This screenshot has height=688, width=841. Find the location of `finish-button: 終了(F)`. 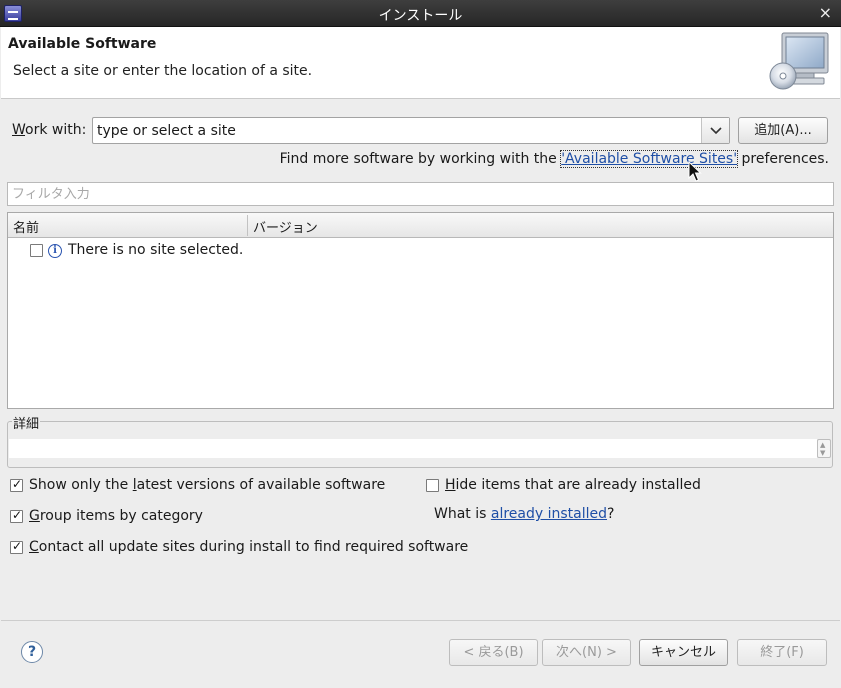

finish-button: 終了(F) is located at coordinates (782, 652).